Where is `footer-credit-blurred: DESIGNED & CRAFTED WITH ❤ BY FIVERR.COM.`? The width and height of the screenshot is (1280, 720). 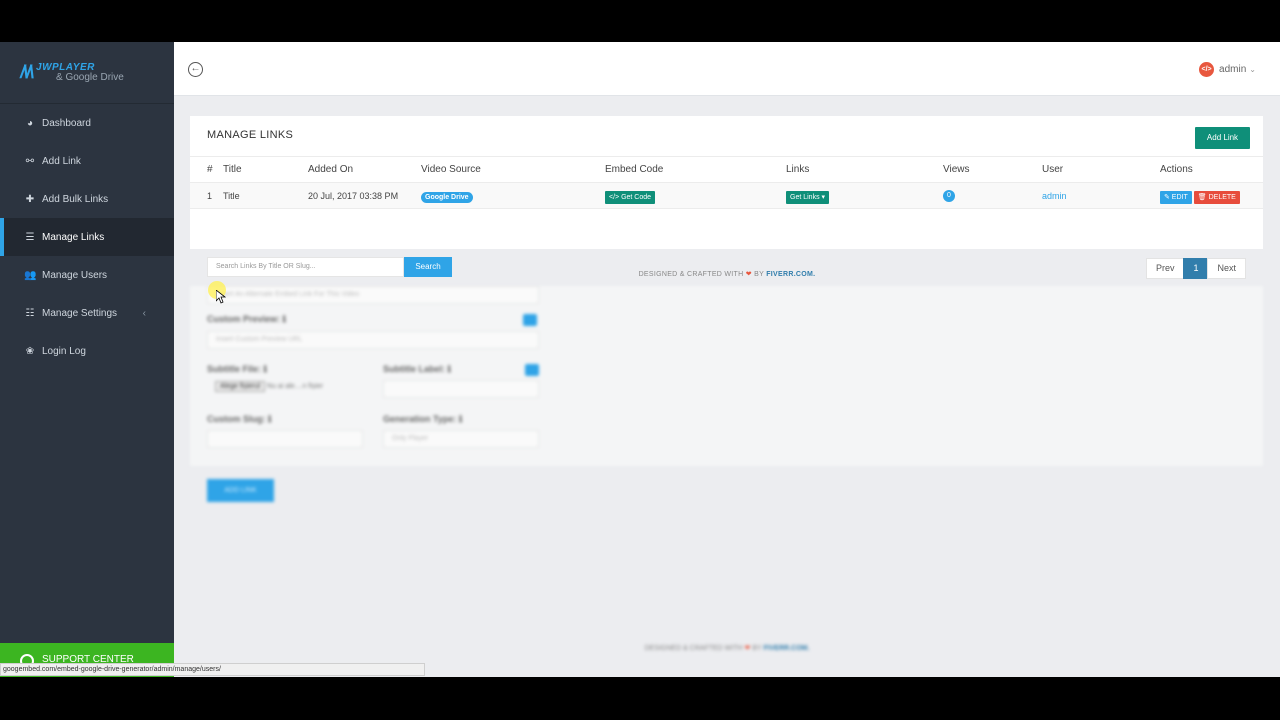 footer-credit-blurred: DESIGNED & CRAFTED WITH ❤ BY FIVERR.COM. is located at coordinates (727, 648).